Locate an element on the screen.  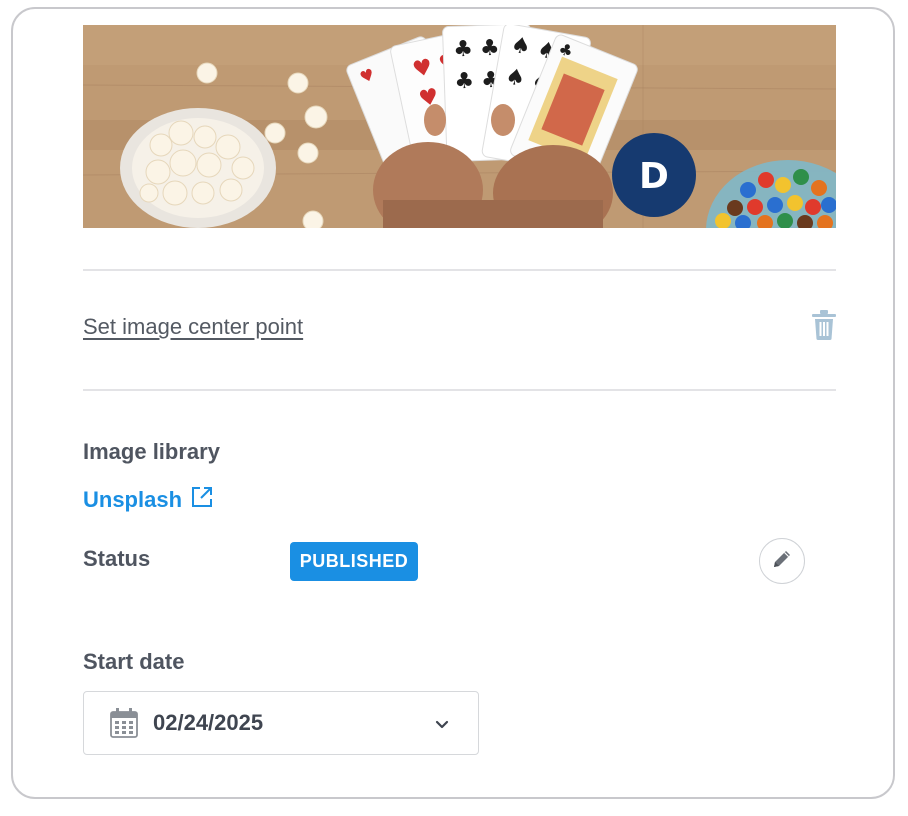
unsplash-link-label: Unsplash is located at coordinates (133, 499).